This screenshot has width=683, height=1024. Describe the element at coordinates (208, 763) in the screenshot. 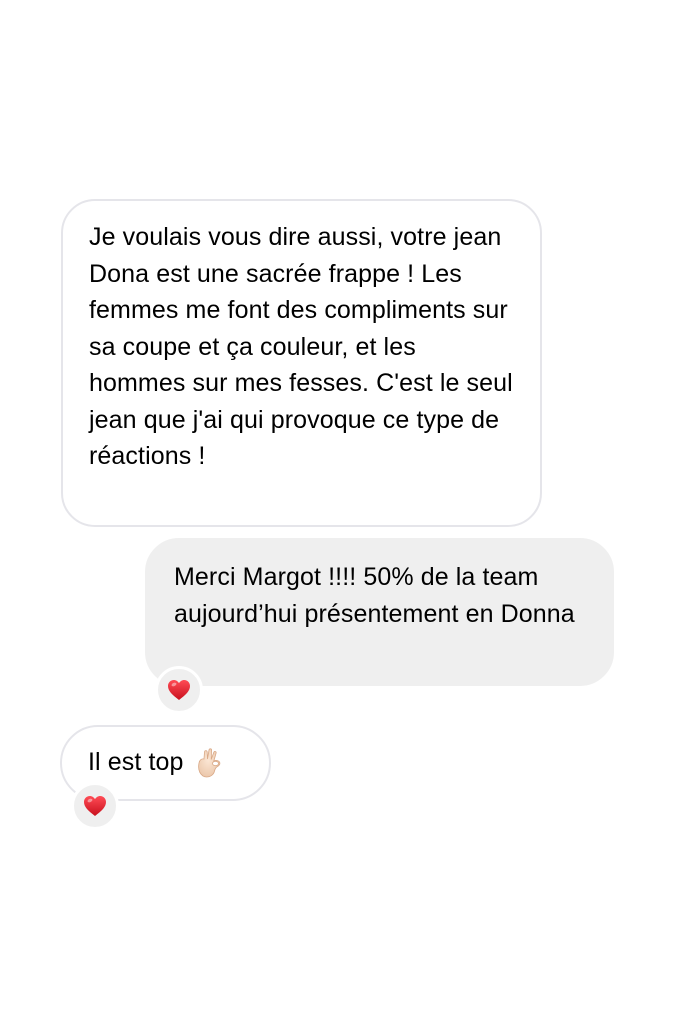

I see `ok-hand-icon` at that location.